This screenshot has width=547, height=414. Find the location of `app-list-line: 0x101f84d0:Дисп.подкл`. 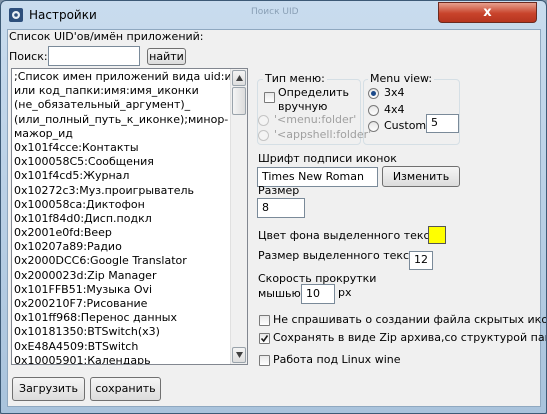

app-list-line: 0x101f84d0:Дисп.подкл is located at coordinates (83, 218).